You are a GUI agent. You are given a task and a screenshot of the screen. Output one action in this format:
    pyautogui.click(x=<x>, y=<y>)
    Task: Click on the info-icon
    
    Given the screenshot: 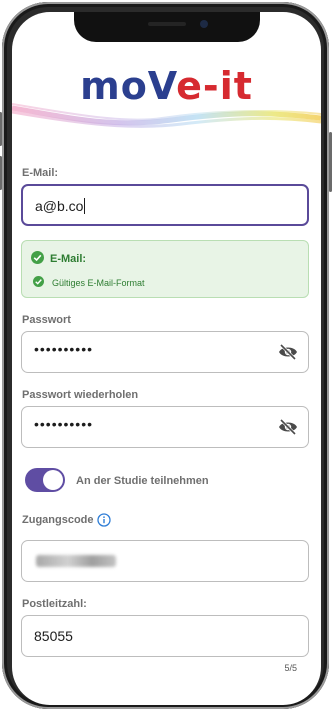 What is the action you would take?
    pyautogui.click(x=104, y=520)
    